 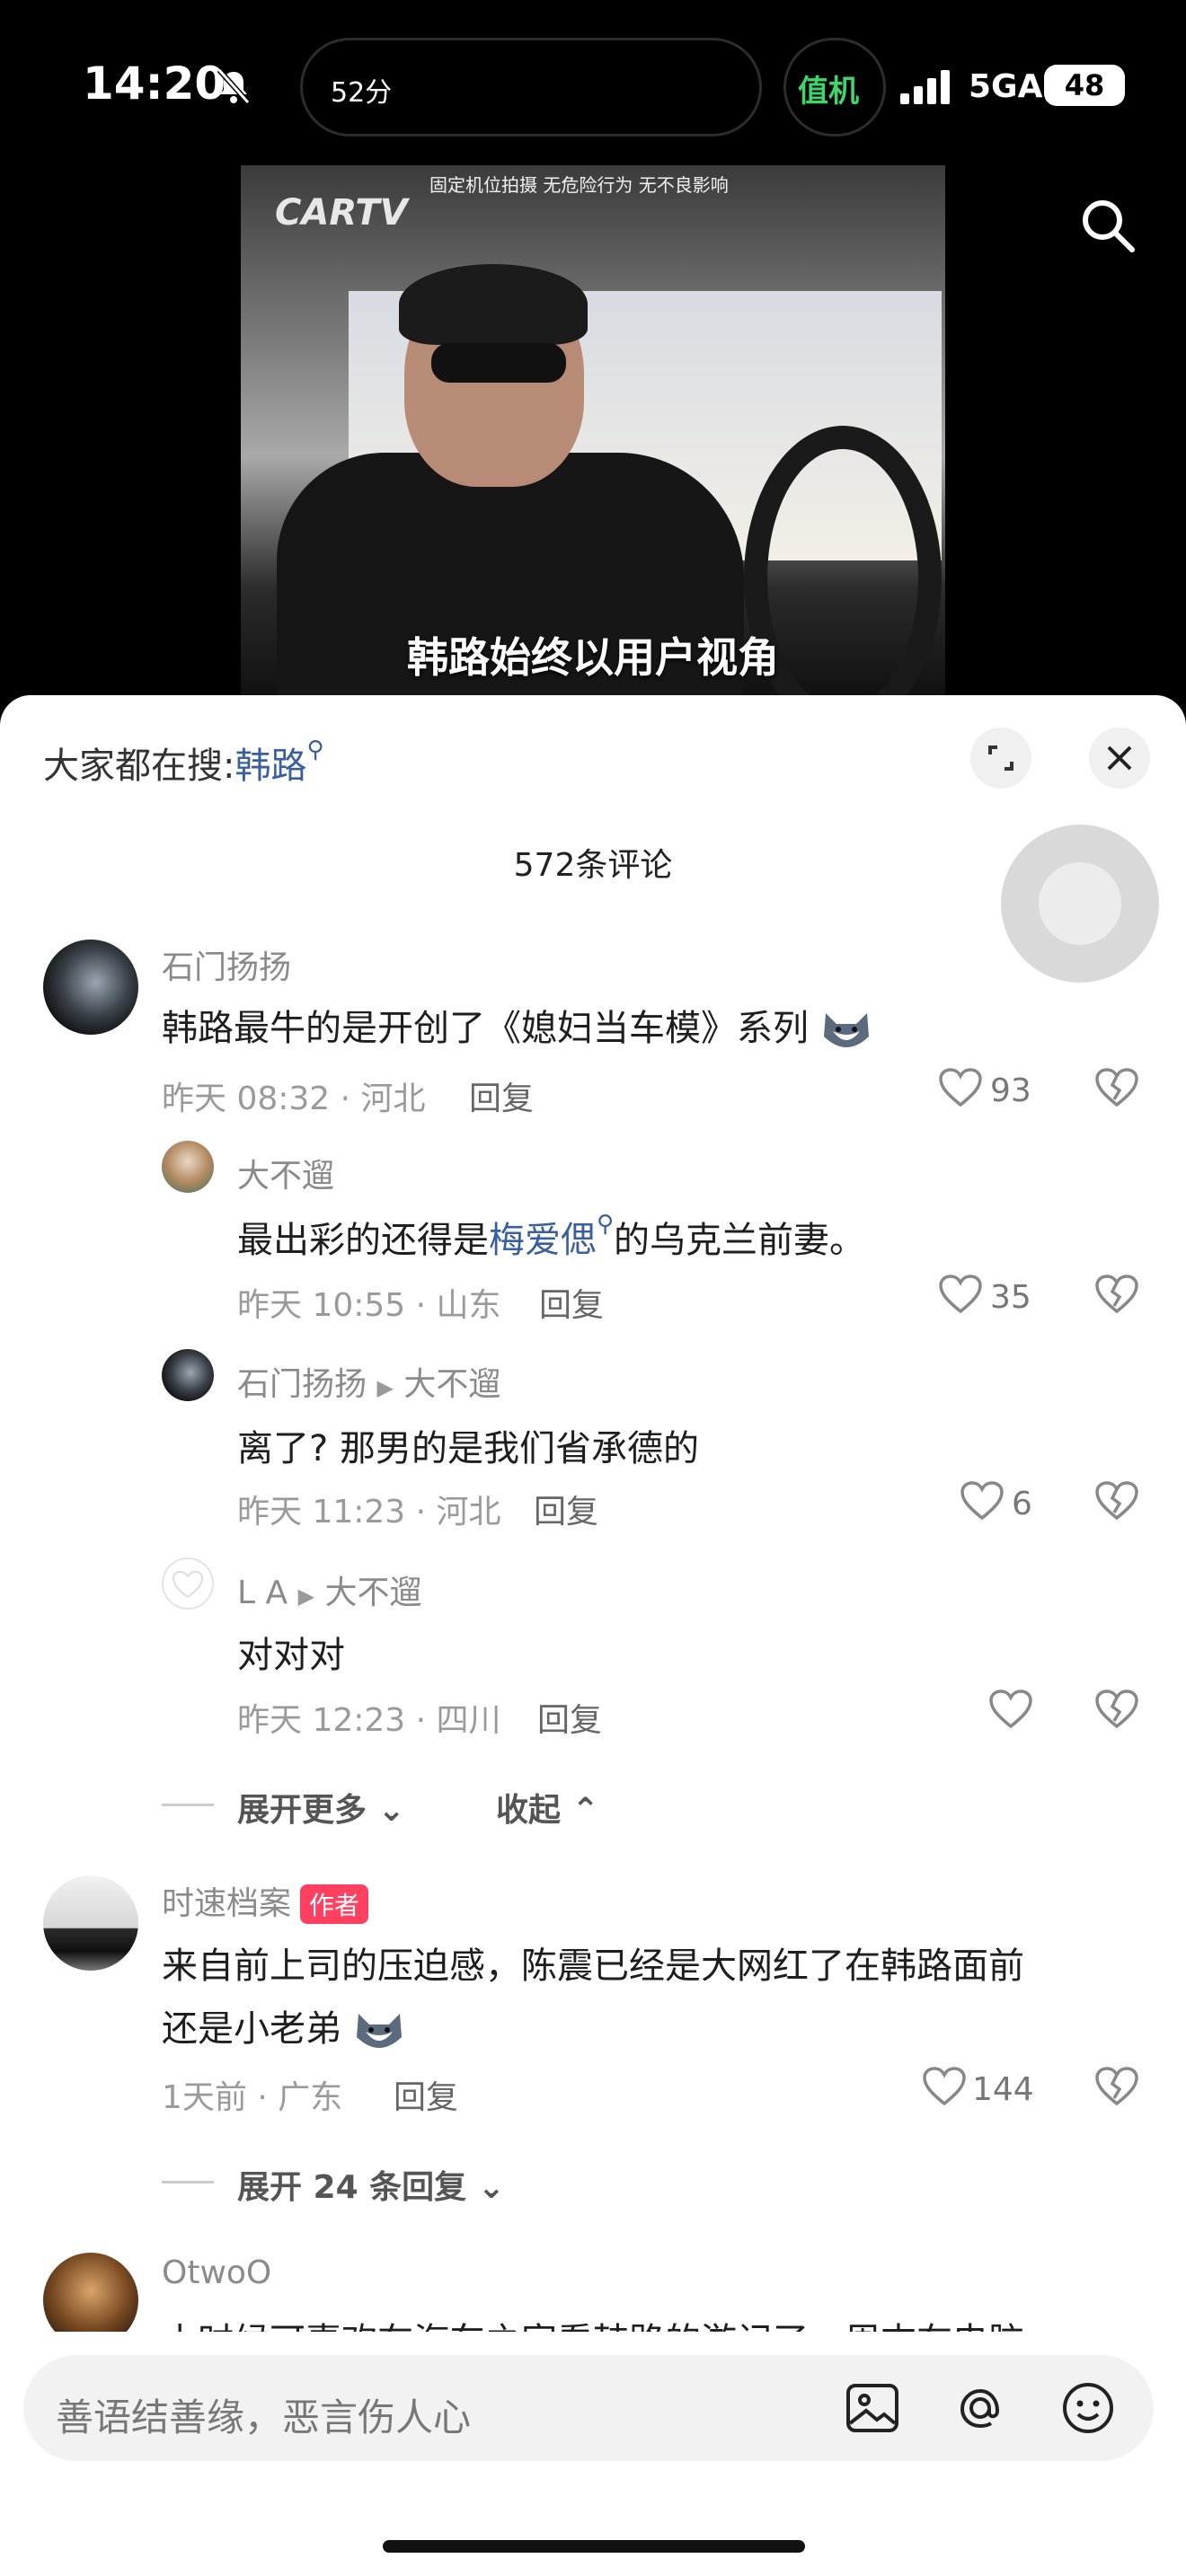 I want to click on network-type: 5GA, so click(x=1006, y=86).